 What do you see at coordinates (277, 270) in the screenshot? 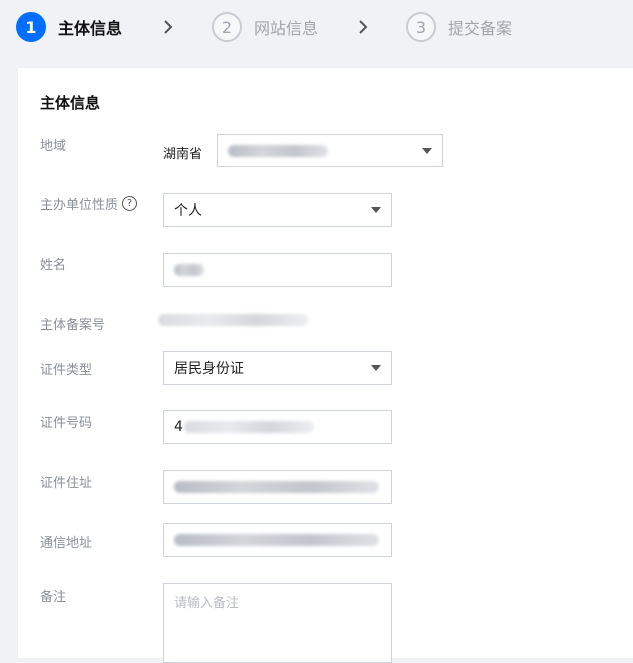
I see `name-input` at bounding box center [277, 270].